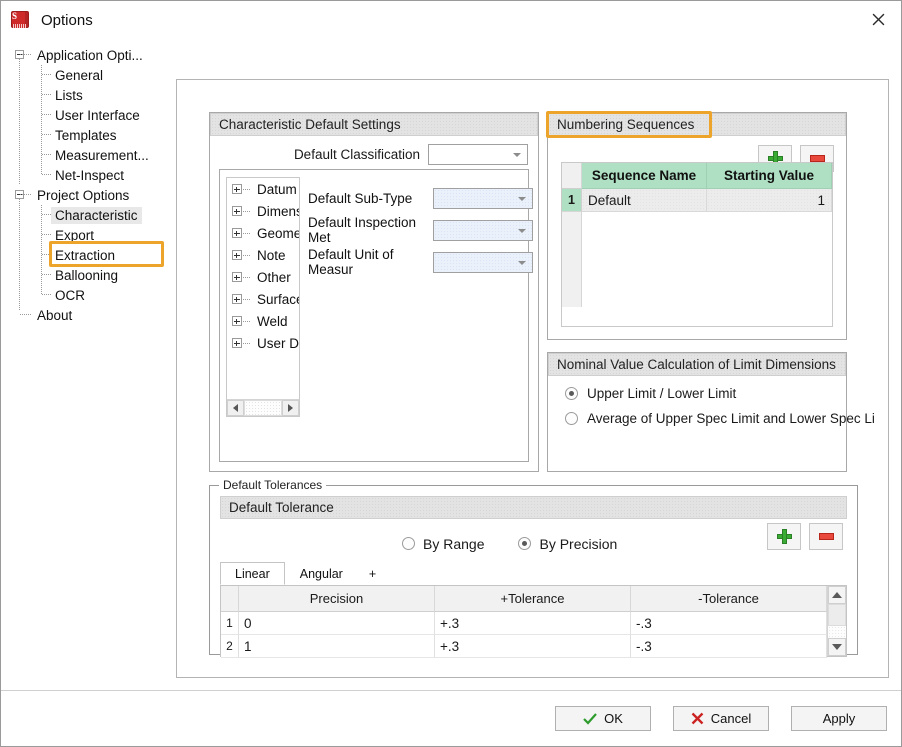  Describe the element at coordinates (697, 259) in the screenshot. I see `table-empty-area` at that location.